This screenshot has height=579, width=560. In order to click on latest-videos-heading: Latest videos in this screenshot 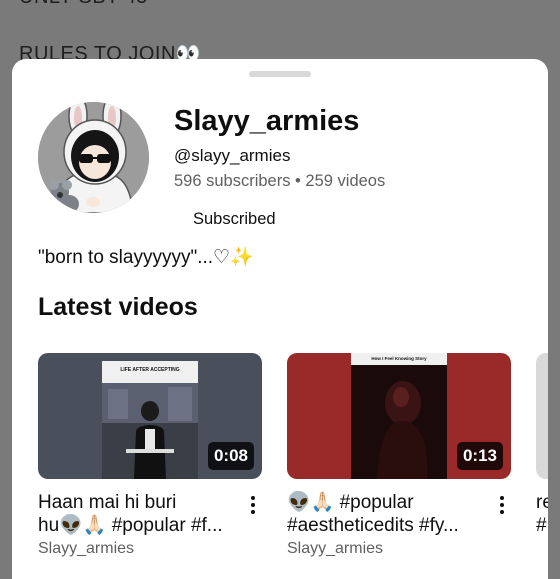, I will do `click(118, 307)`.